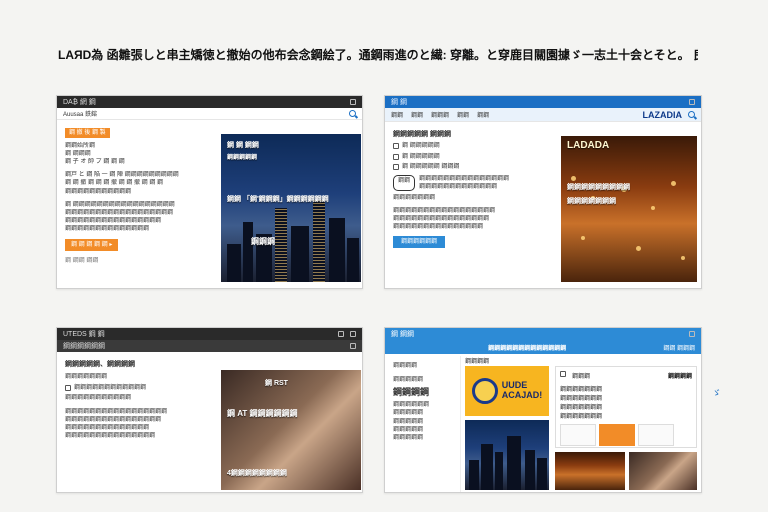  Describe the element at coordinates (399, 102) in the screenshot. I see `window-title: 鋼 鋼` at that location.